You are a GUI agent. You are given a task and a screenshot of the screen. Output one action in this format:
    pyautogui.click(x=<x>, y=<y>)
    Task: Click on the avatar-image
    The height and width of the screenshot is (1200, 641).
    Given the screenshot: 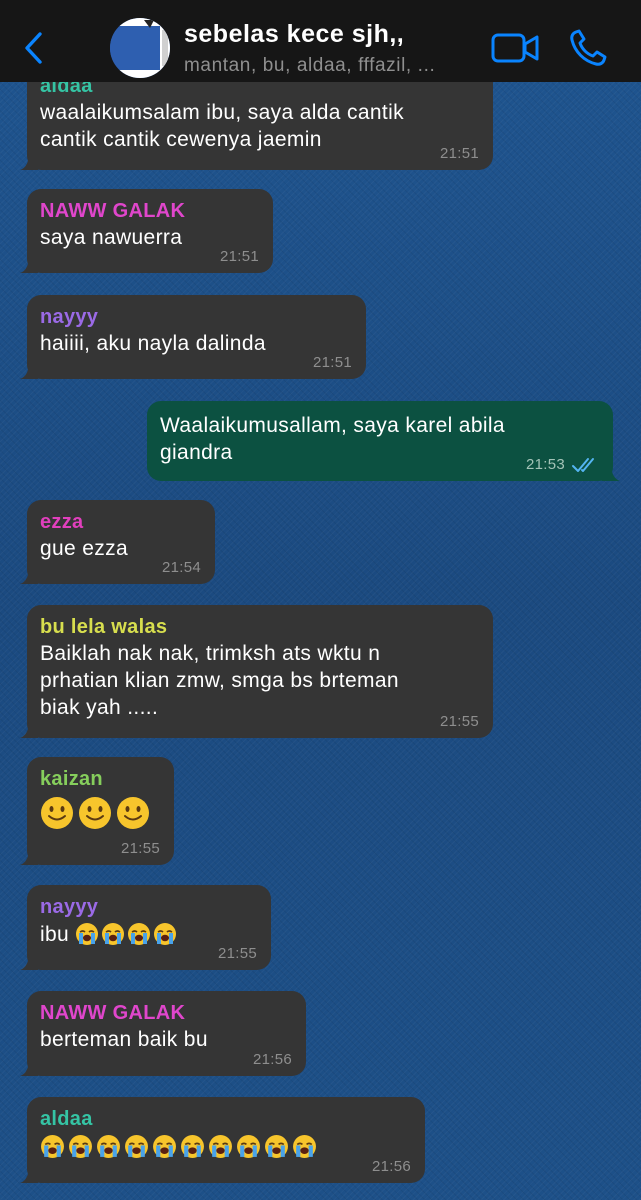 What is the action you would take?
    pyautogui.click(x=140, y=48)
    